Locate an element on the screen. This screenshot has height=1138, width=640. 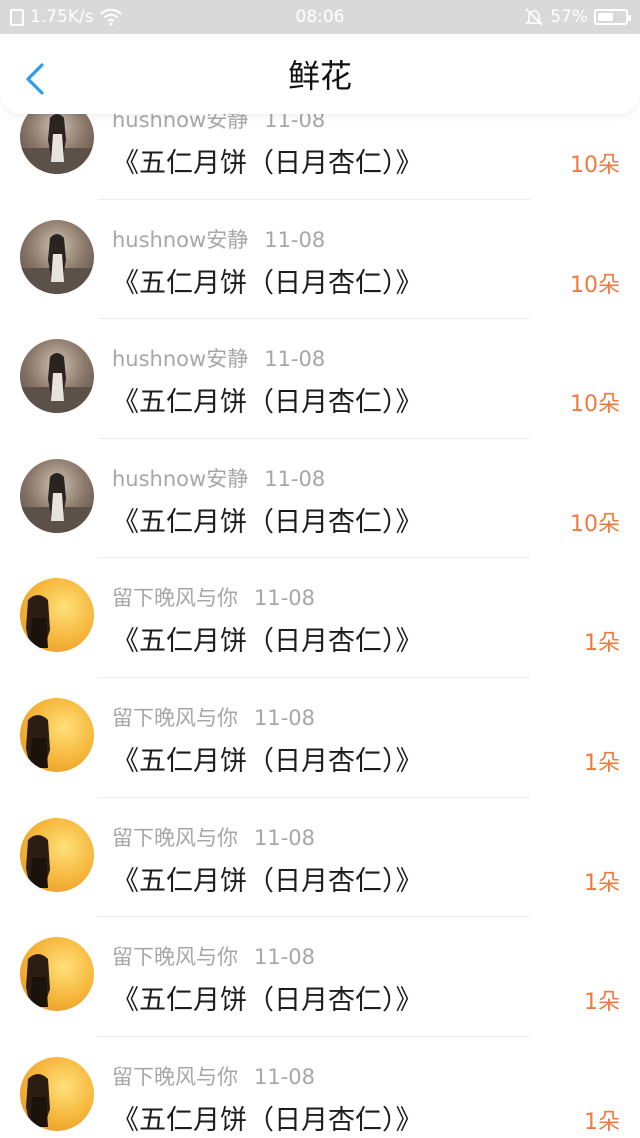
page-header: 鲜花 is located at coordinates (320, 74).